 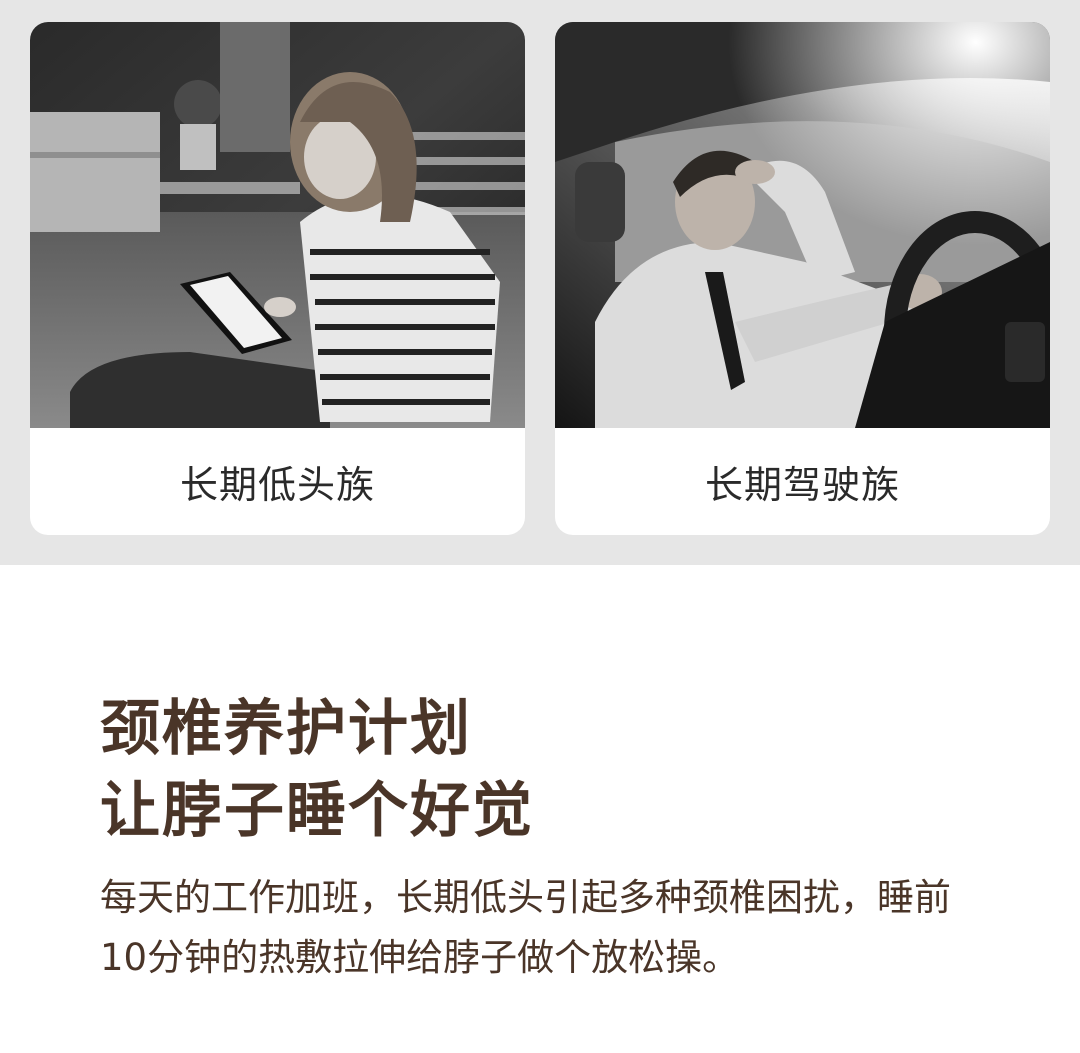 What do you see at coordinates (550, 770) in the screenshot?
I see `page-headline: 颈椎养护计划 让脖子睡个好觉` at bounding box center [550, 770].